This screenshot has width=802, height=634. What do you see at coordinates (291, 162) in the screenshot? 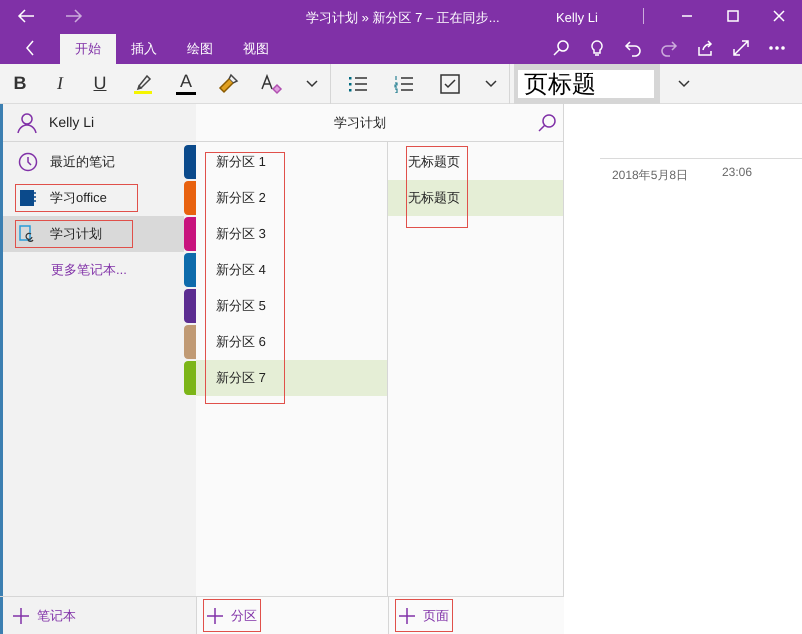
I see `section-item: 新分区 1` at bounding box center [291, 162].